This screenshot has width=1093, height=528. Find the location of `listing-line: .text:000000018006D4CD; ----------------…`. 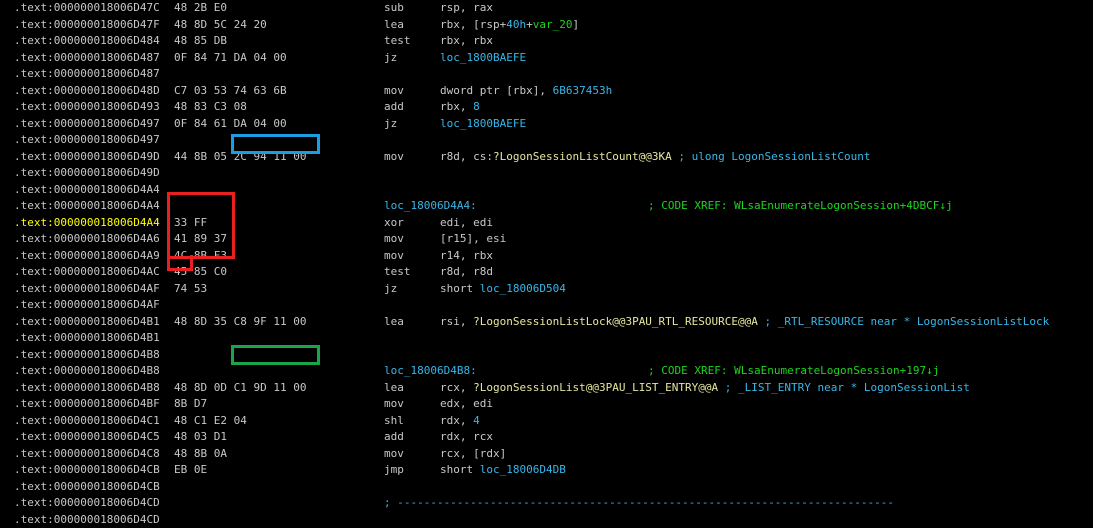

listing-line: .text:000000018006D4CD; ----------------… is located at coordinates (553, 503).